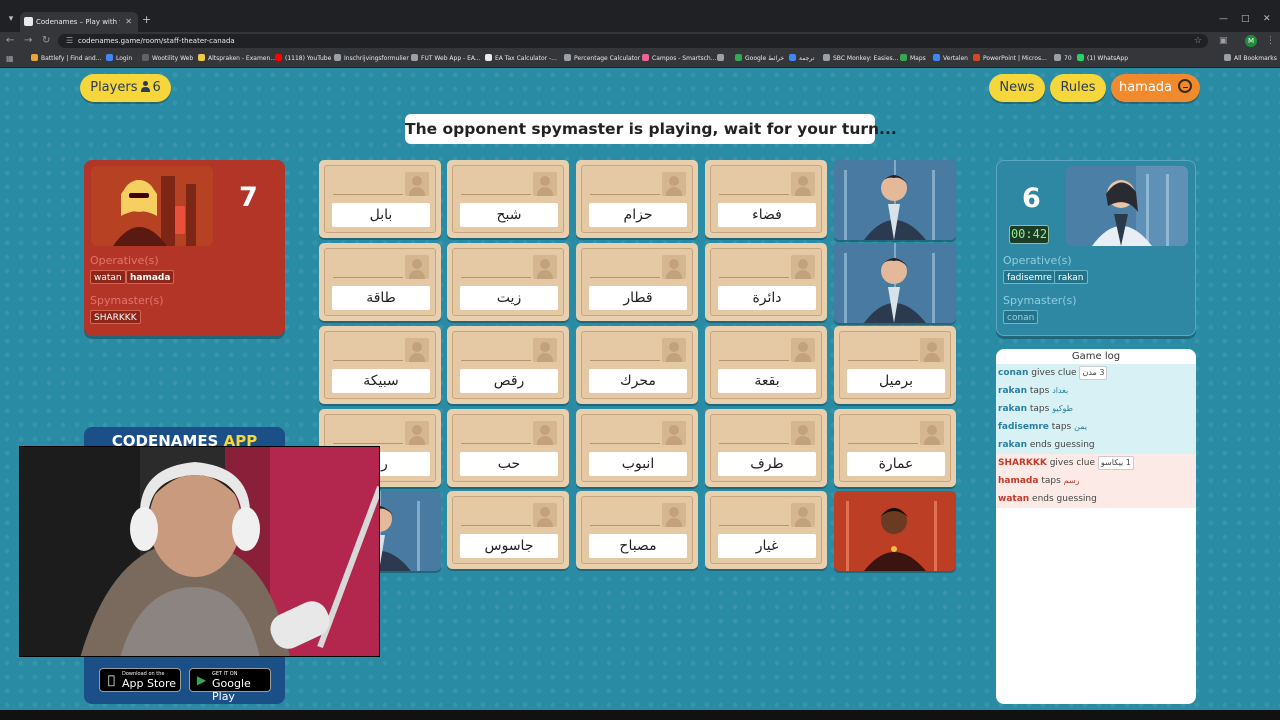 The height and width of the screenshot is (720, 1280). Describe the element at coordinates (152, 206) in the screenshot. I see `red-spy-portrait` at that location.